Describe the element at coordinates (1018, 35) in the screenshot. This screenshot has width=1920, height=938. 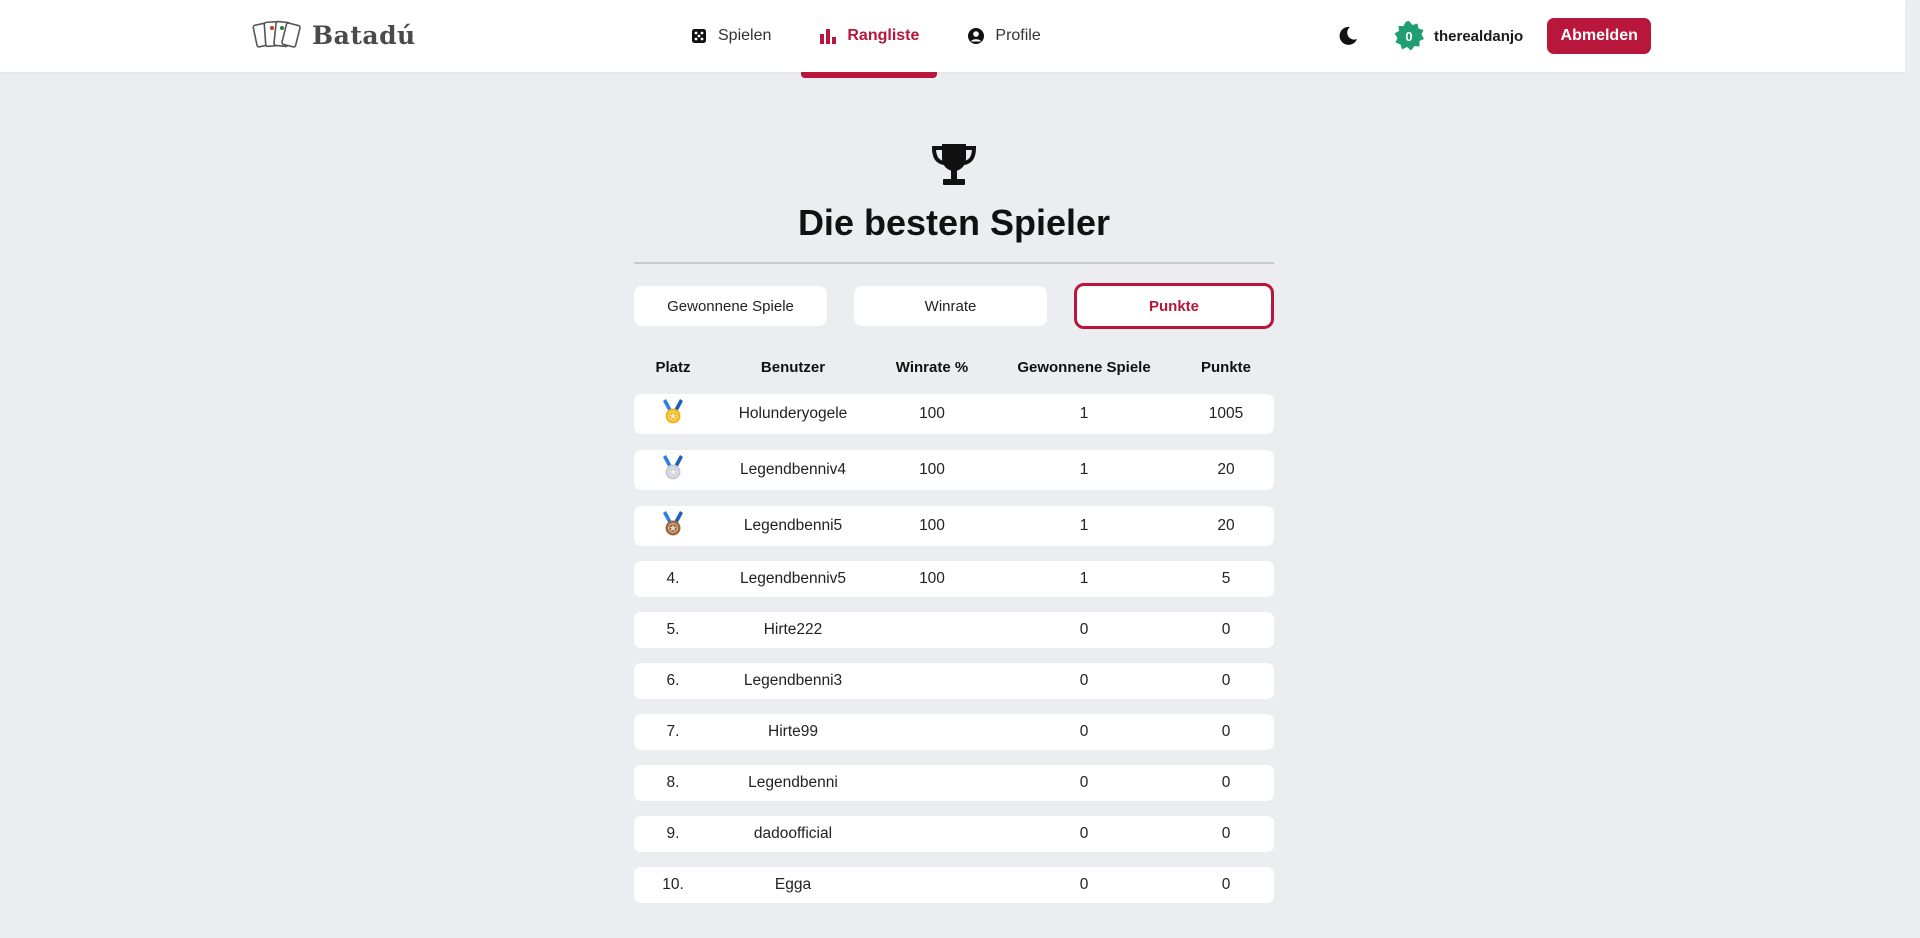
I see `nav-label: Profile` at that location.